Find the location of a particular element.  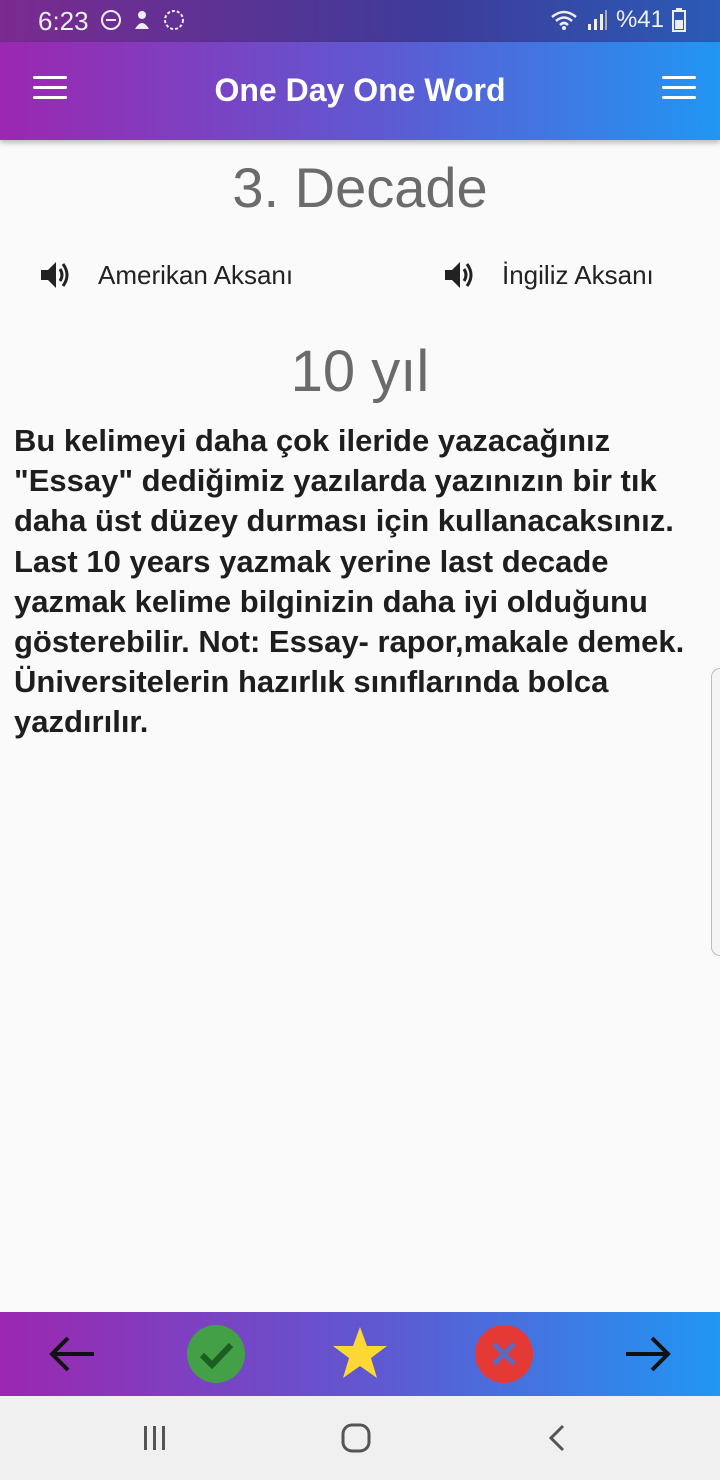

arrow-left-icon is located at coordinates (71, 1354).